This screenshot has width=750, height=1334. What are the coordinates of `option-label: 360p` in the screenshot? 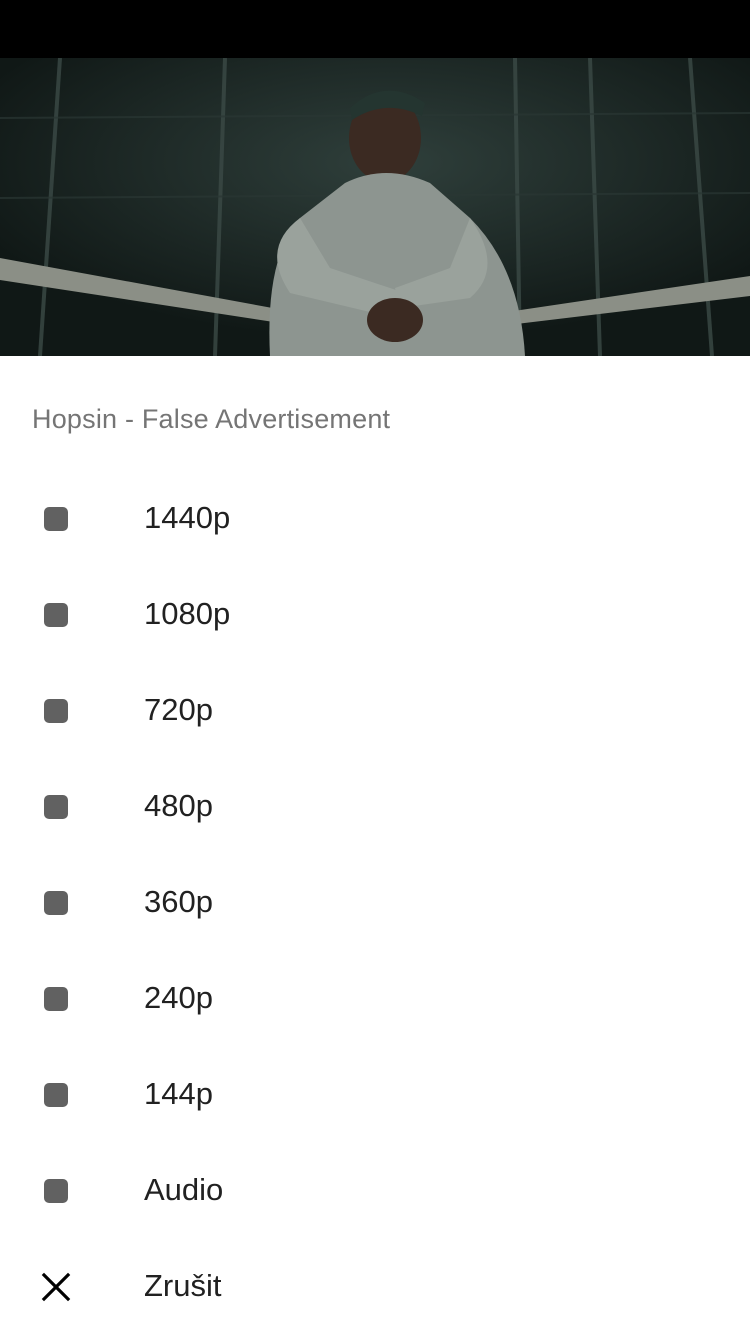 It's located at (178, 901).